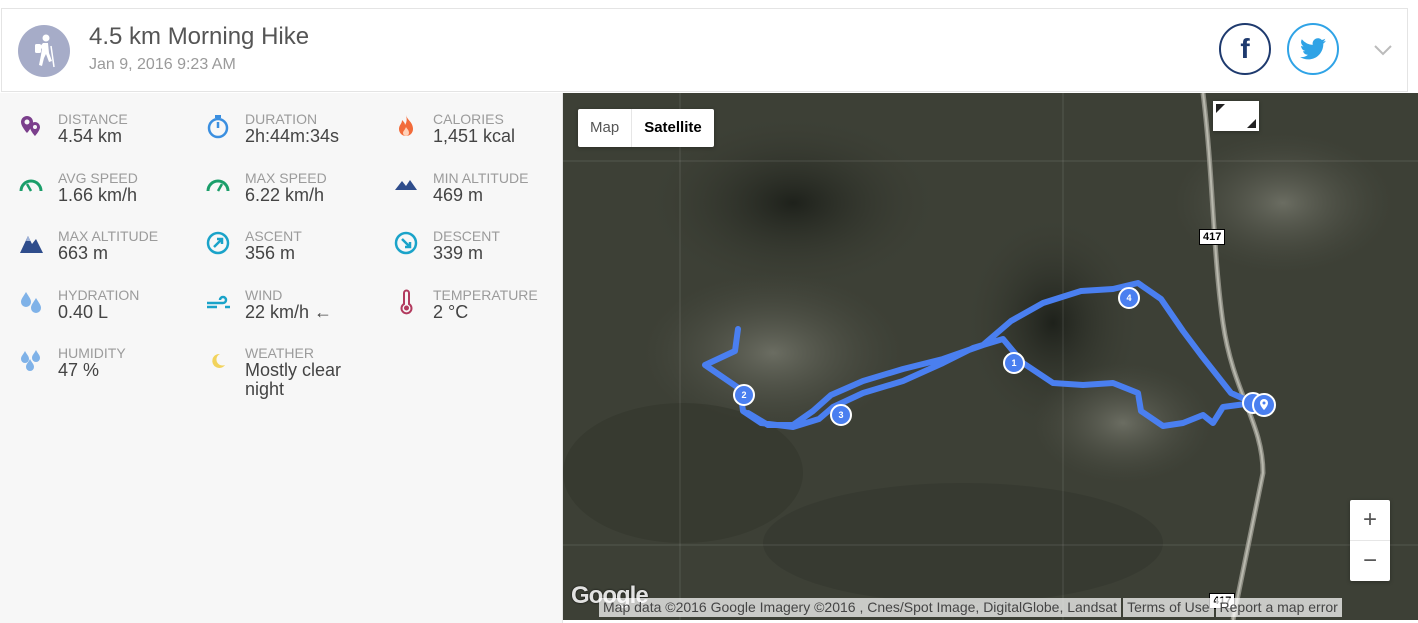  Describe the element at coordinates (1383, 50) in the screenshot. I see `chevron-down-icon` at that location.